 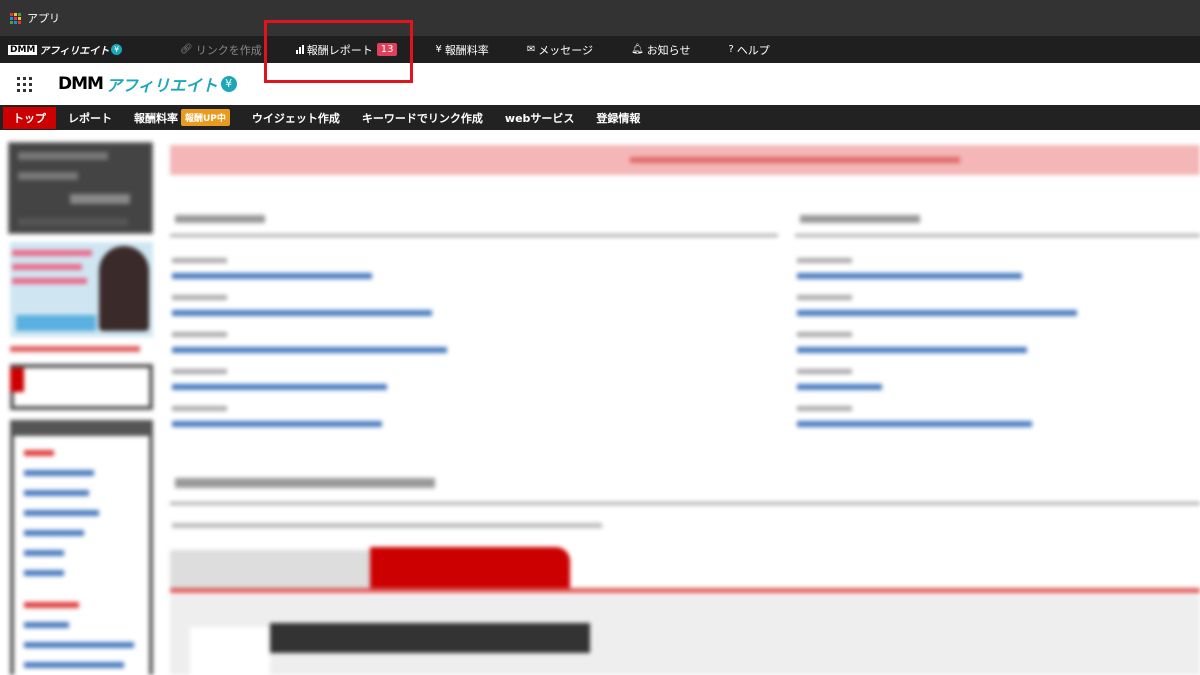 What do you see at coordinates (470, 567) in the screenshot?
I see `tab-fanza` at bounding box center [470, 567].